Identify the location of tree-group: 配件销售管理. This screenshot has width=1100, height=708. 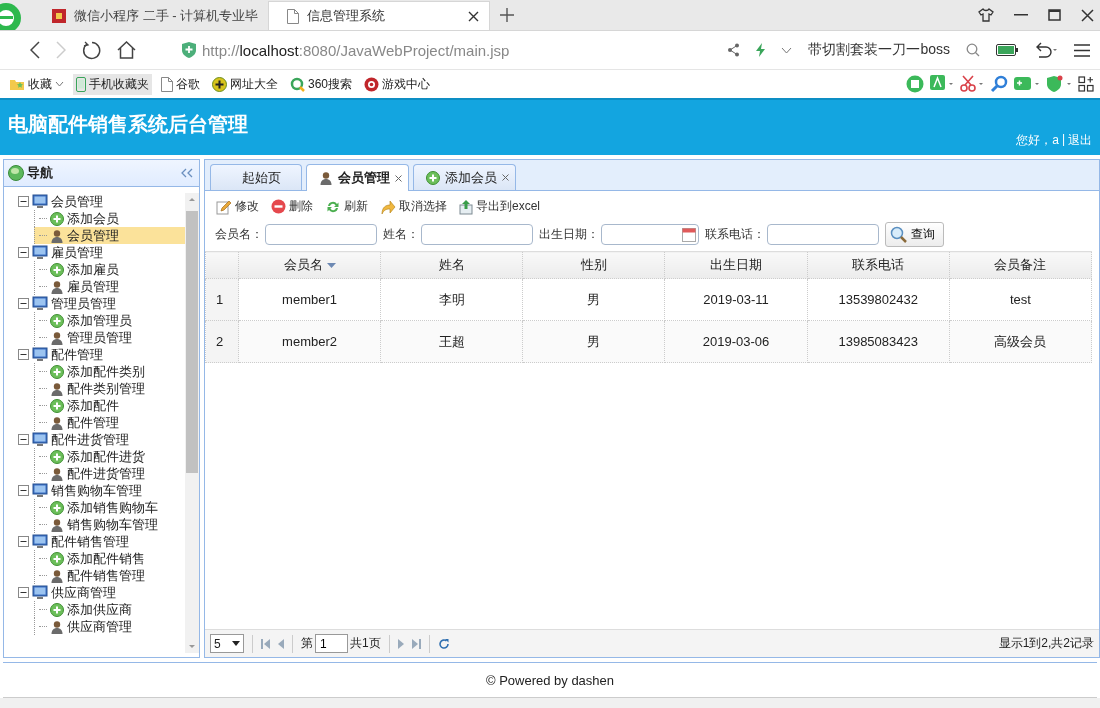
(90, 541).